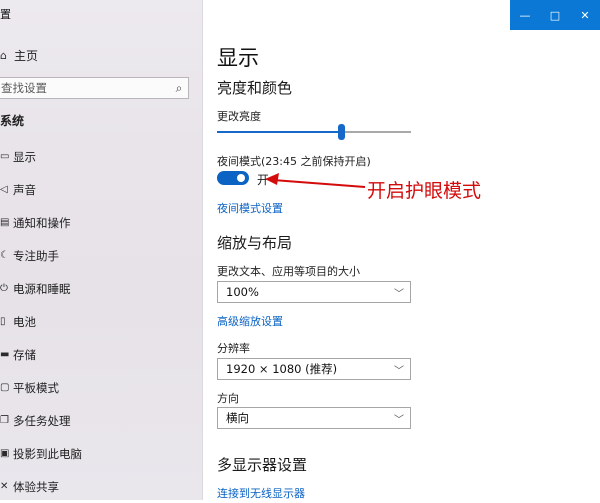  I want to click on advanced-scale-link: 高级缩放设置, so click(250, 321).